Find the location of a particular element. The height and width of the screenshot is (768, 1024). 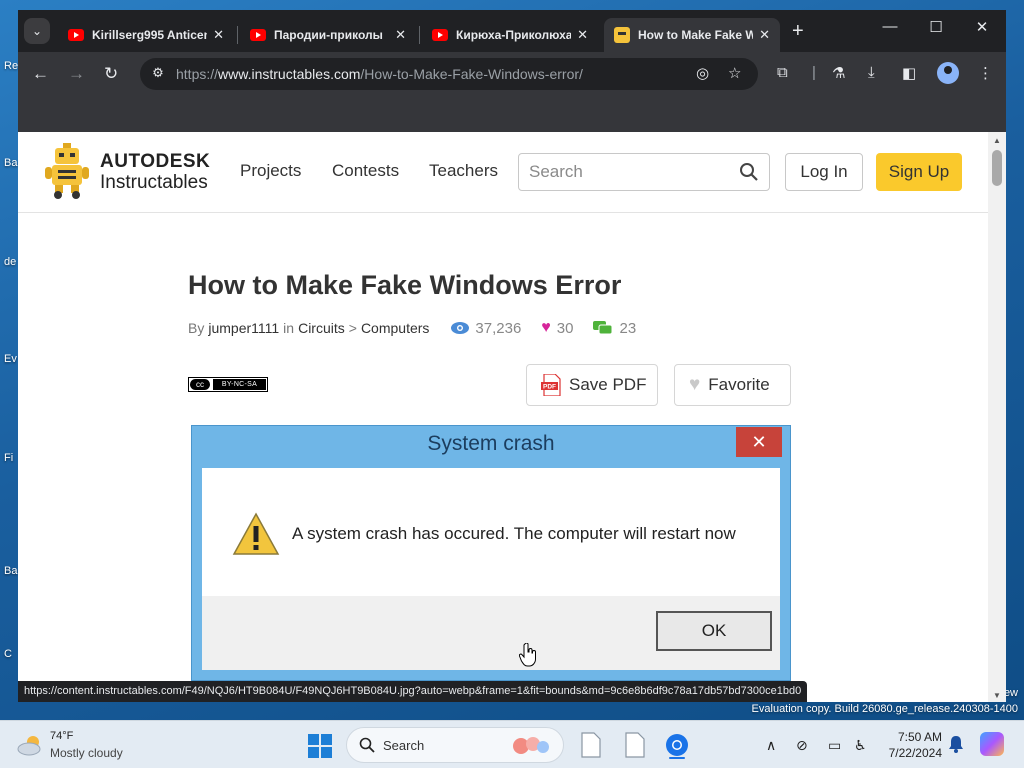

nav-teachers: Teachers is located at coordinates (463, 171).